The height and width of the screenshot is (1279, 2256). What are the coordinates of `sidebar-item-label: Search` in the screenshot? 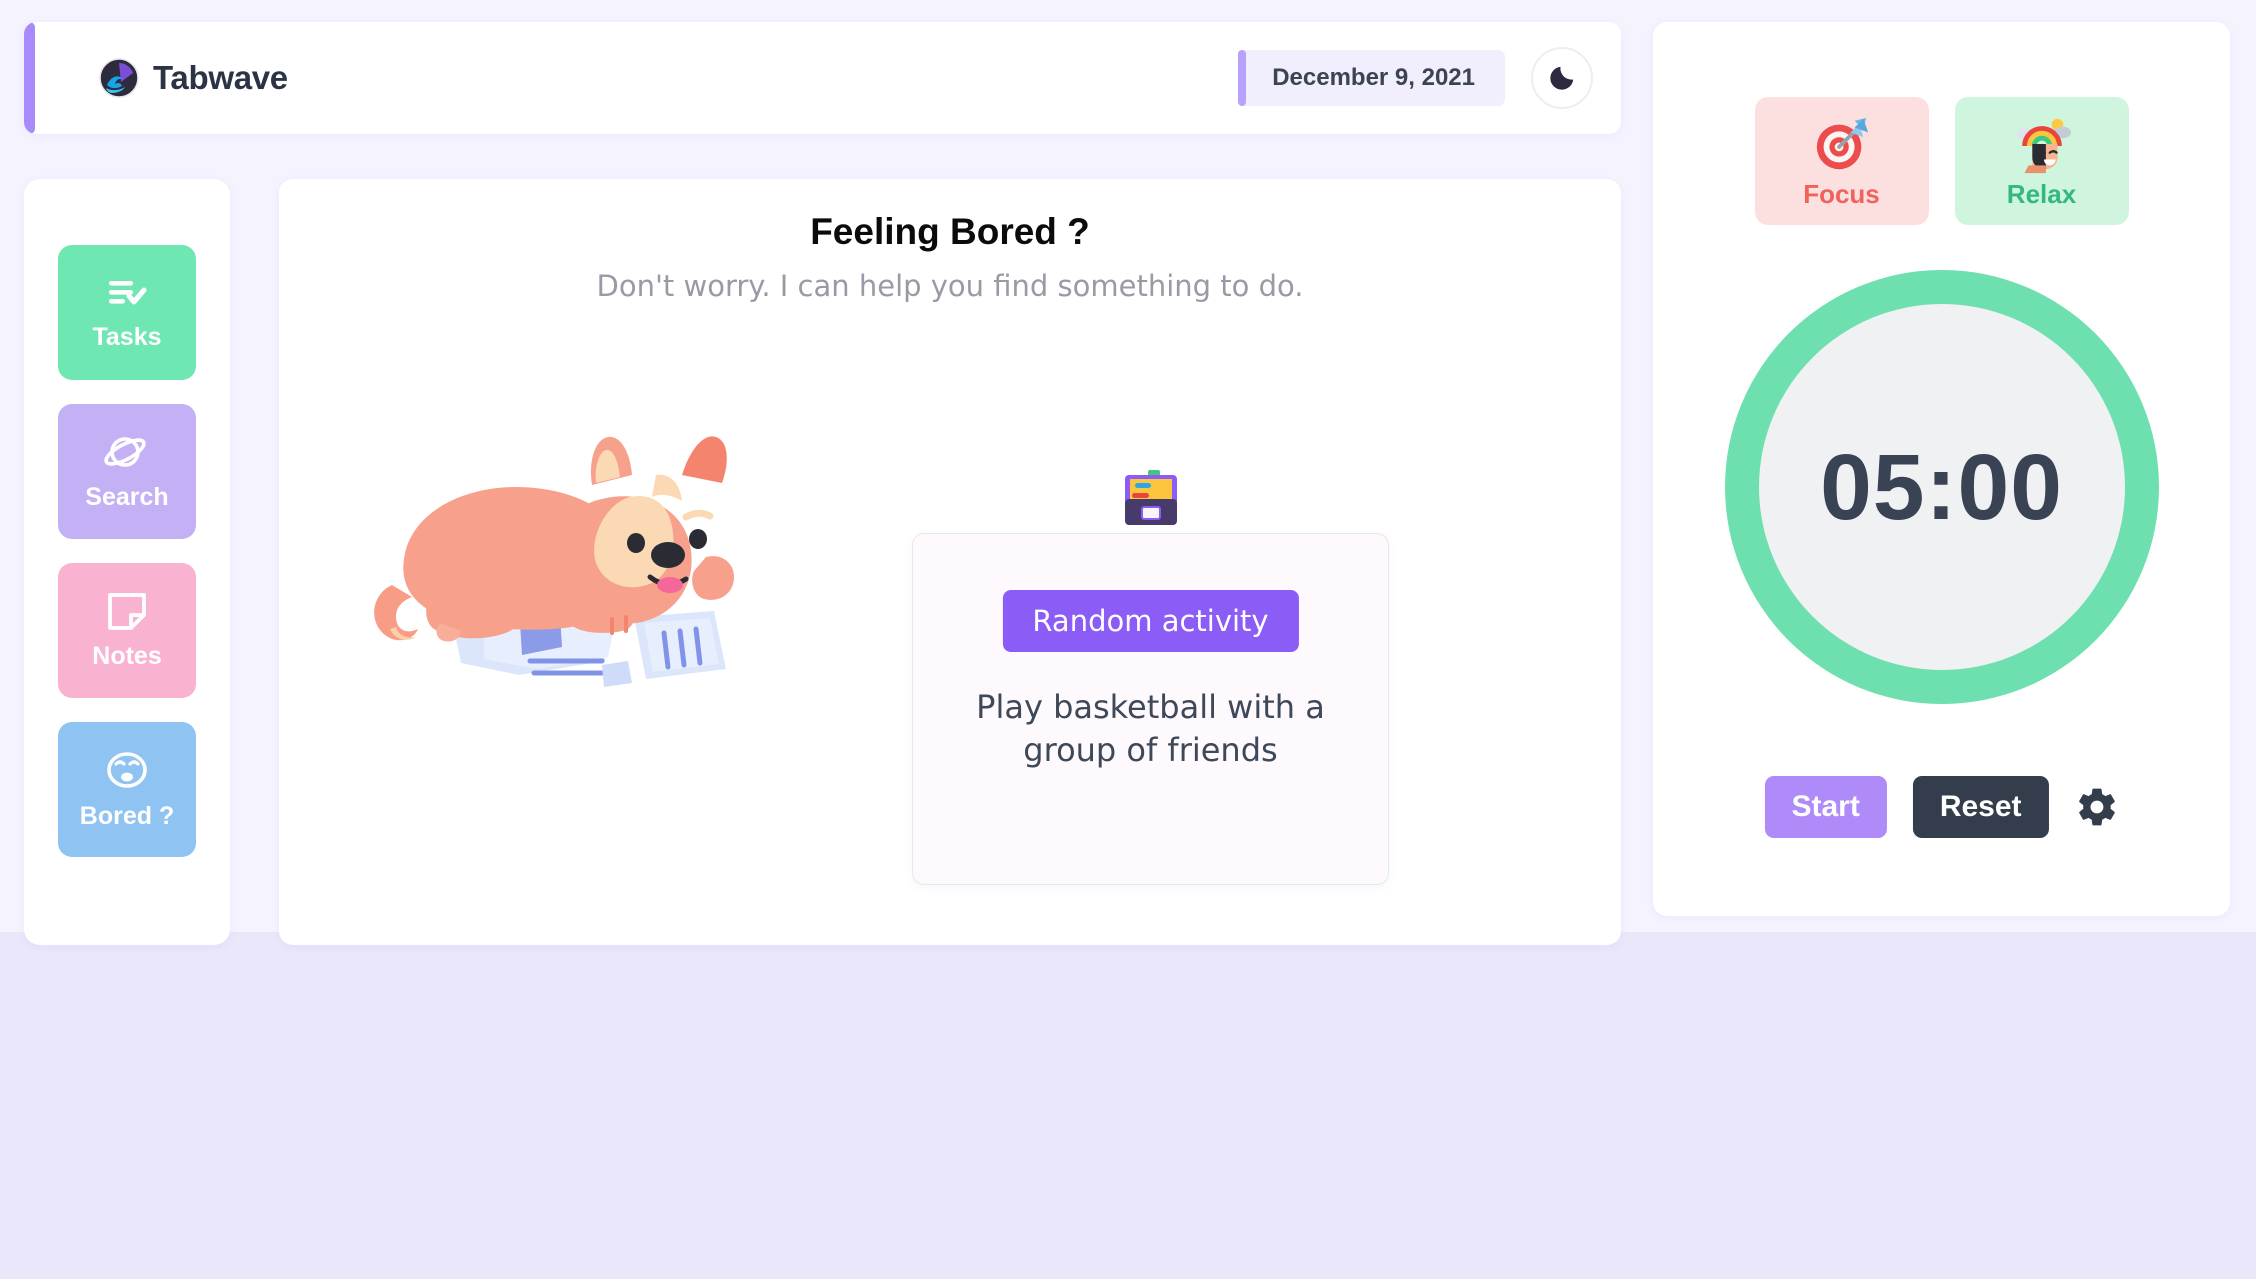 It's located at (127, 497).